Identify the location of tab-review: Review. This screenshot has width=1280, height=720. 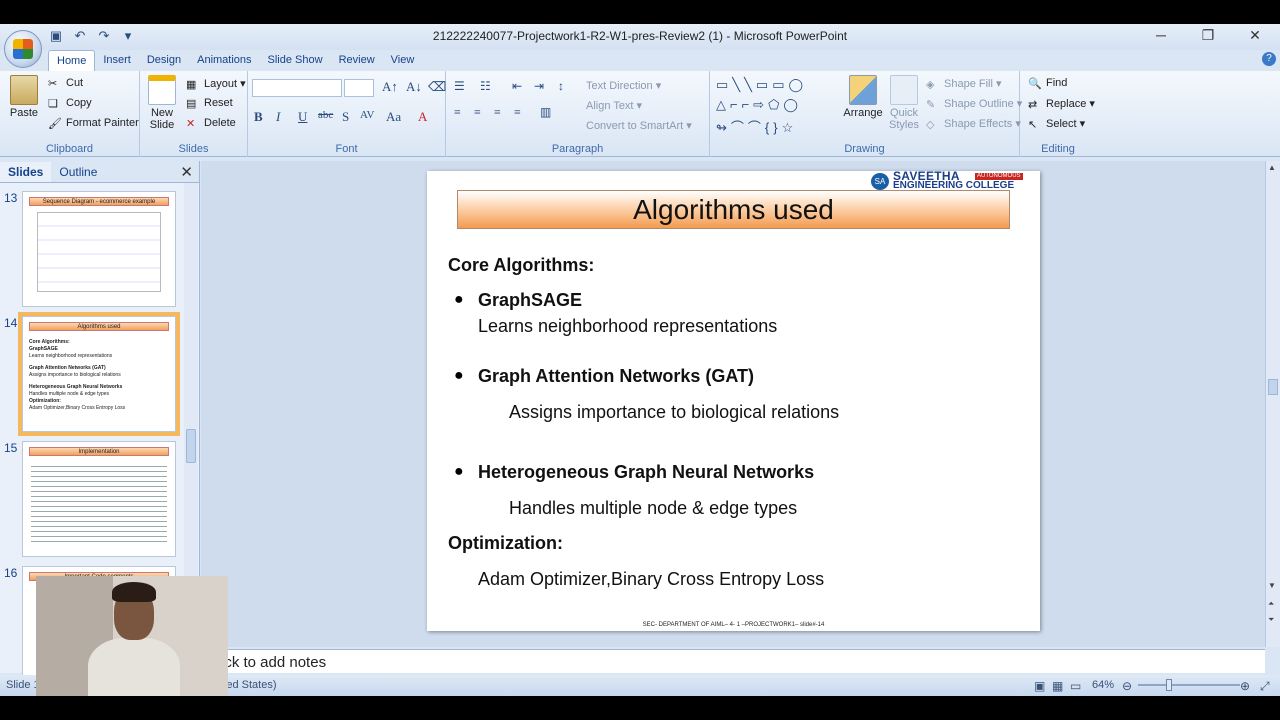
(357, 61).